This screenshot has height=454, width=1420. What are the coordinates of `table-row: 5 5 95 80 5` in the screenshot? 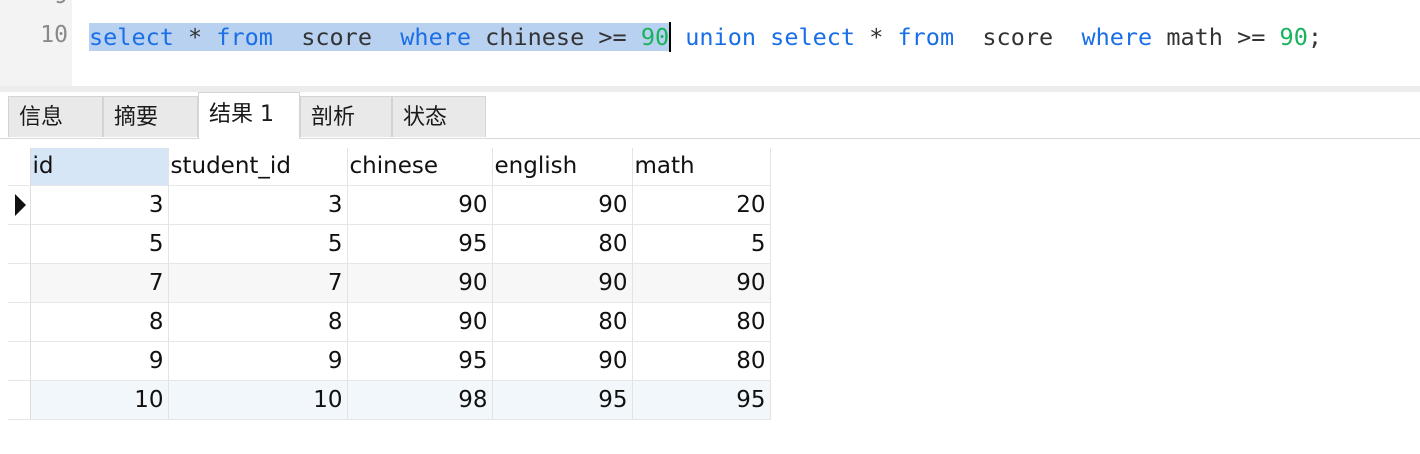 It's located at (389, 244).